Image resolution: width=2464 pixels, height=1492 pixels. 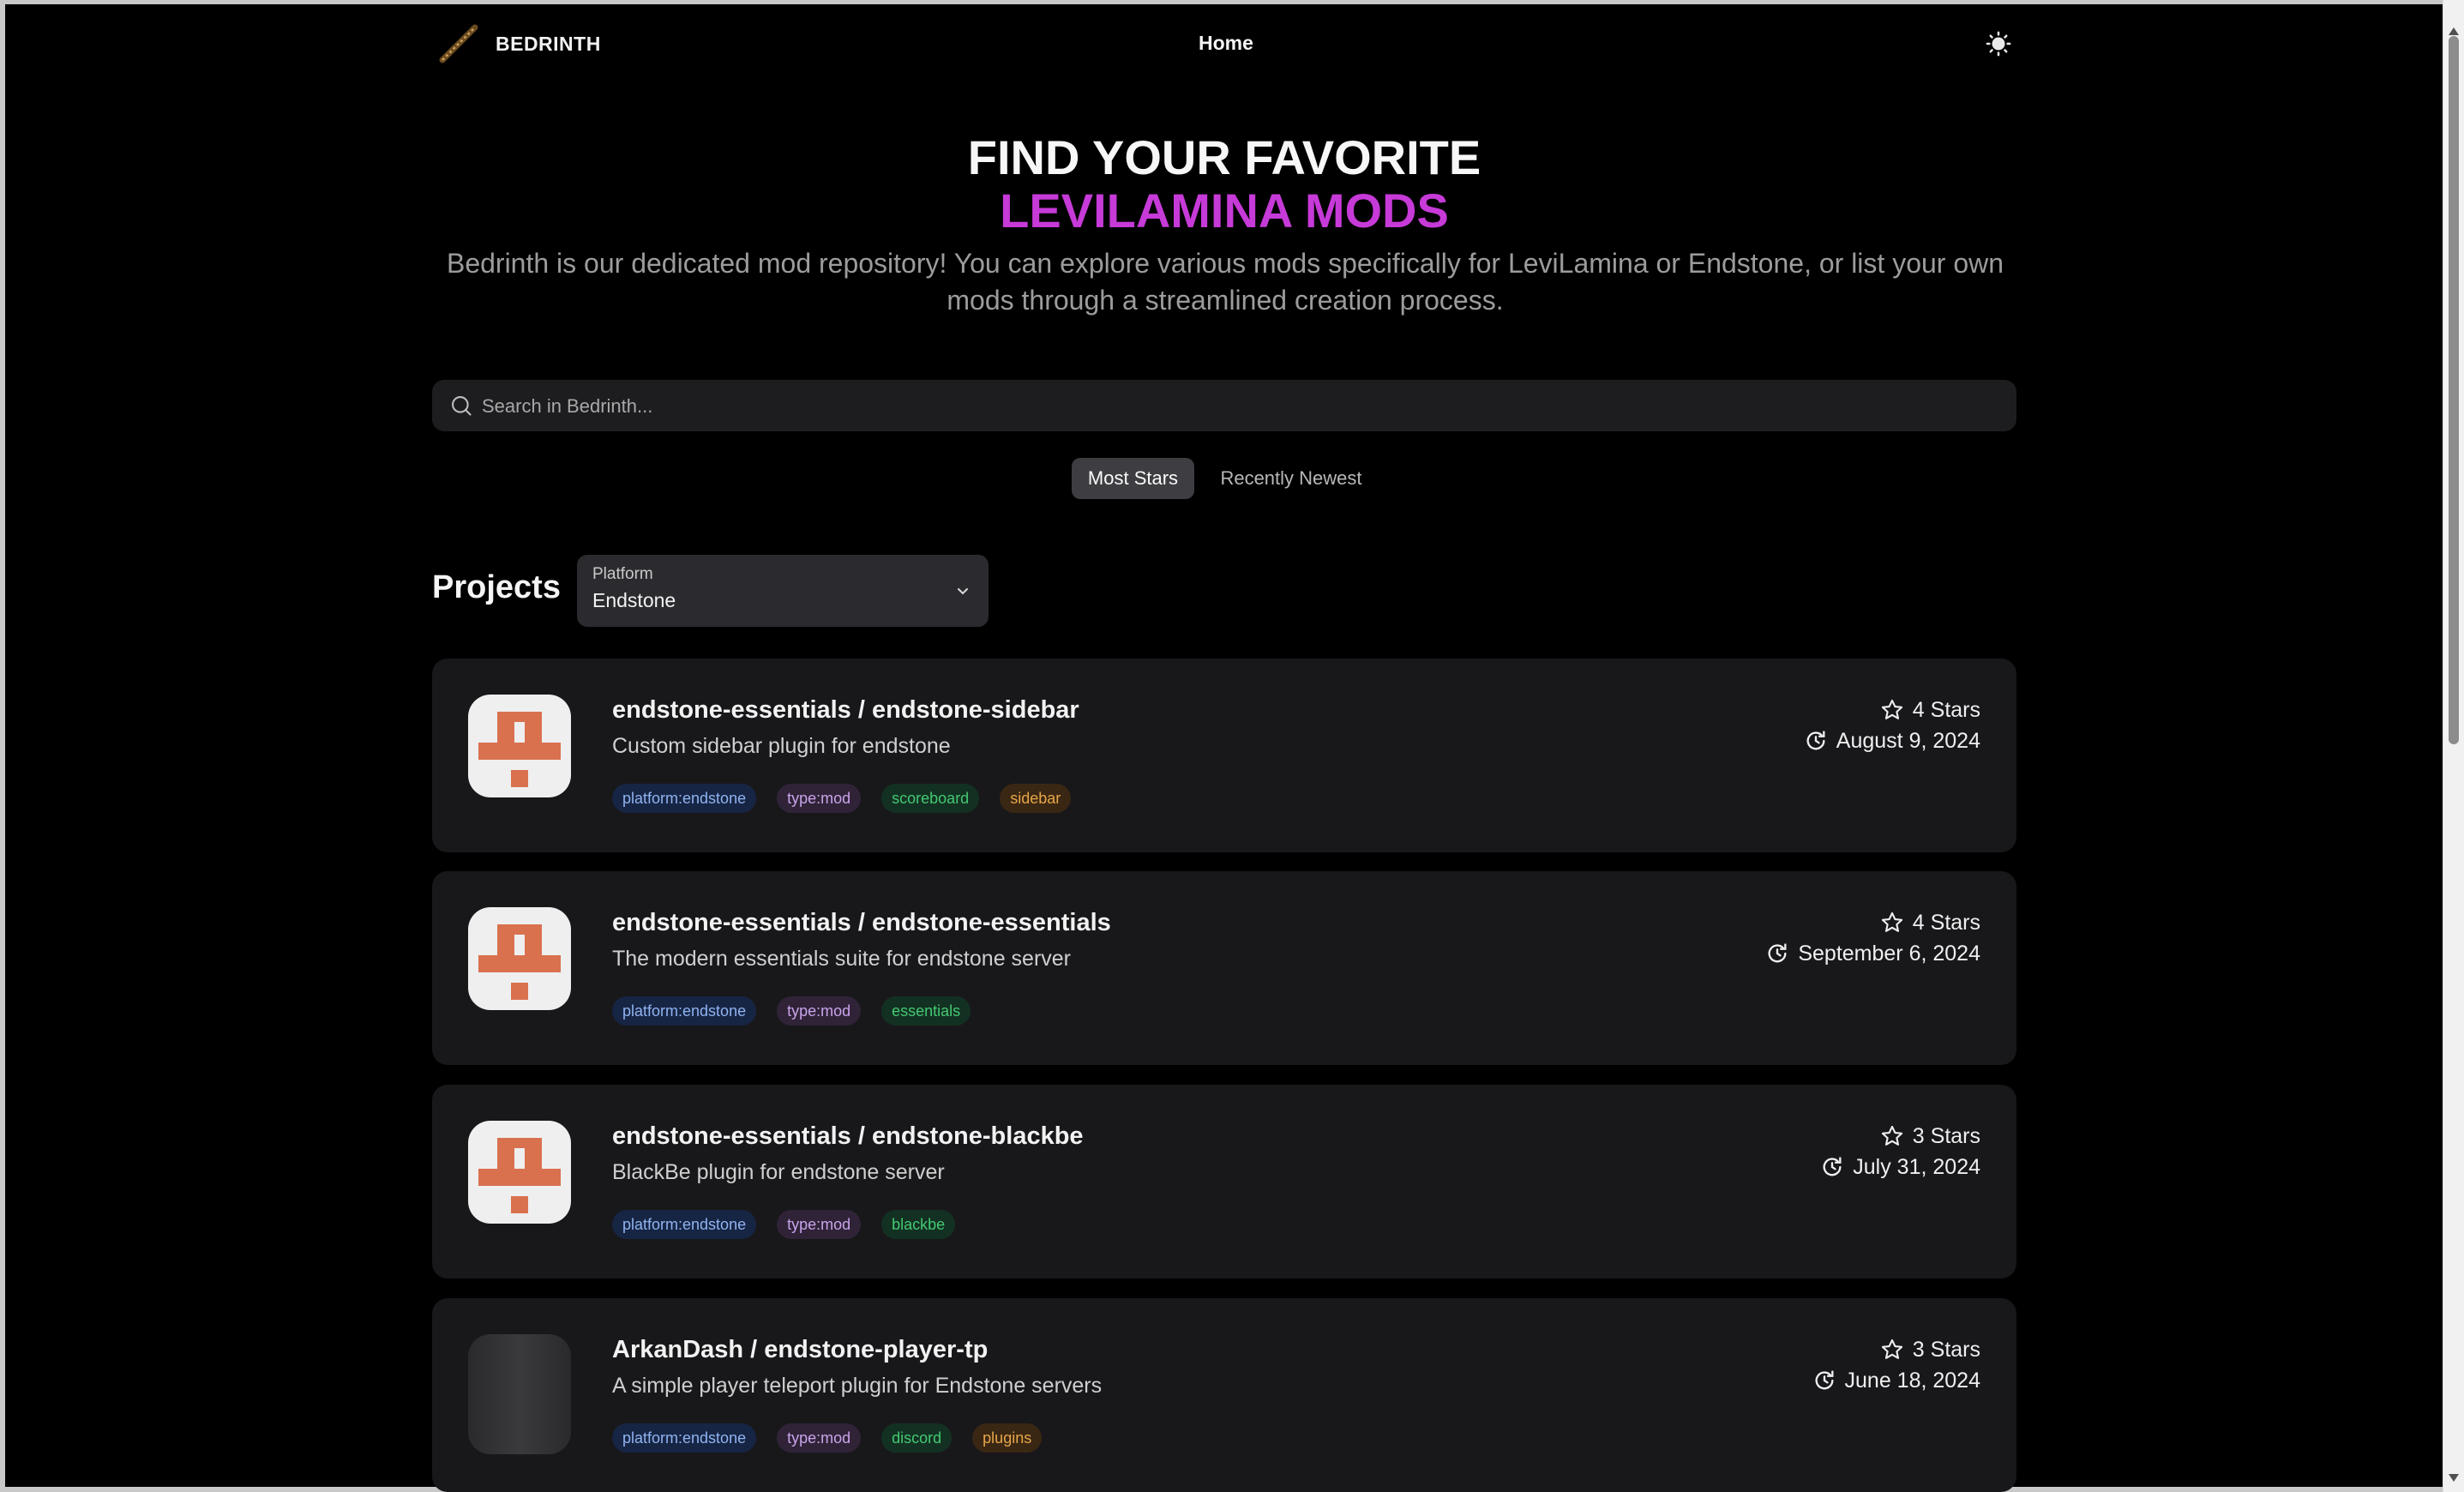 What do you see at coordinates (783, 591) in the screenshot?
I see `platform-select: Platform Endstone` at bounding box center [783, 591].